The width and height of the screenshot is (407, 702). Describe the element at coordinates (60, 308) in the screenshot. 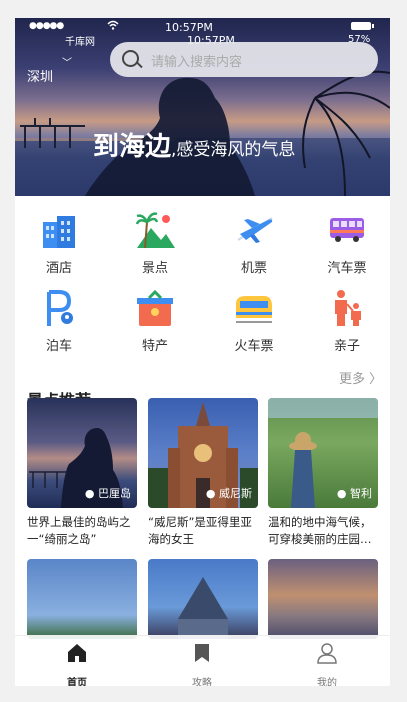

I see `parking-icon` at that location.